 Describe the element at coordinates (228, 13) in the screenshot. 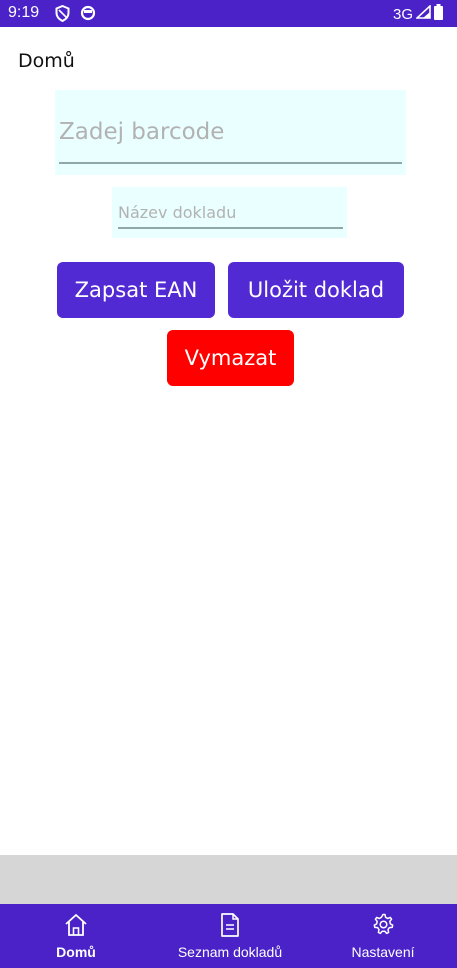

I see `status-bar: 9:19 3G` at that location.